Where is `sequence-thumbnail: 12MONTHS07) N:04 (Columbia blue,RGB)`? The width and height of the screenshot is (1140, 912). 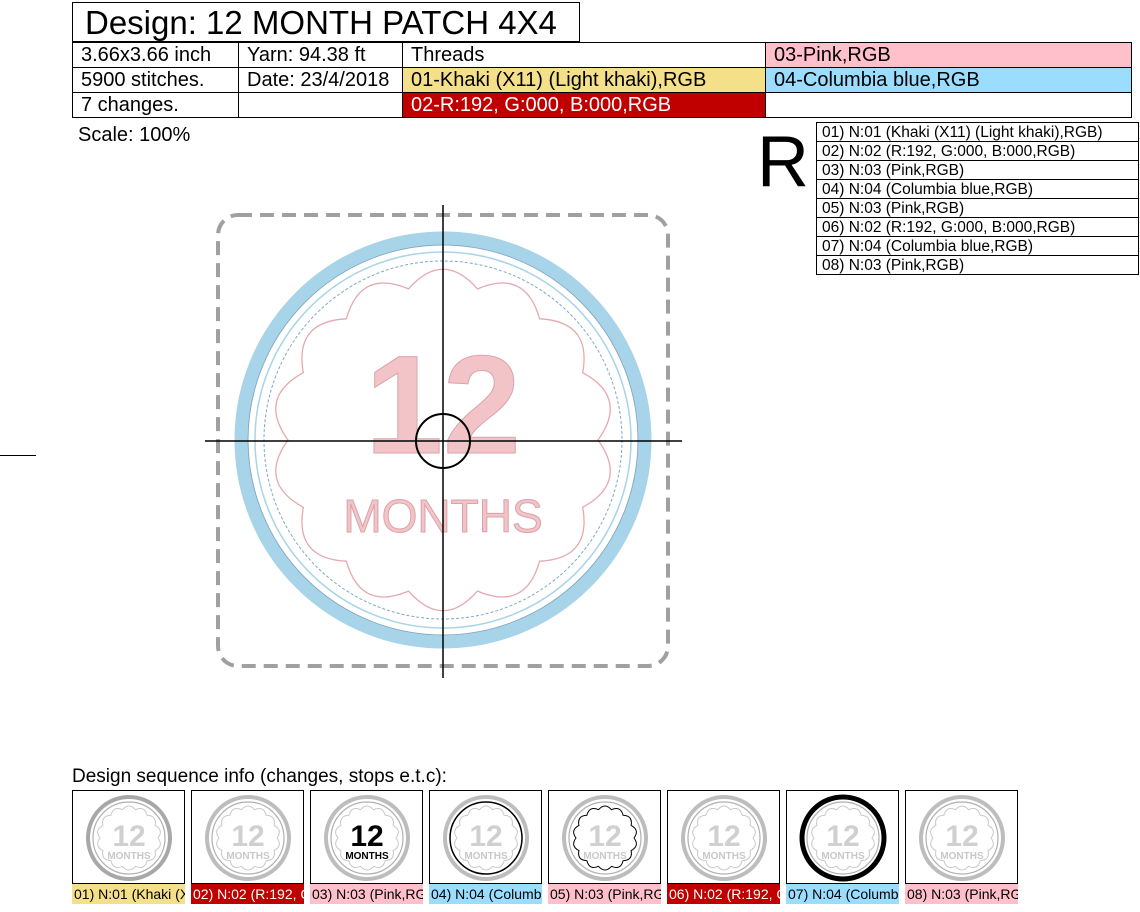
sequence-thumbnail: 12MONTHS07) N:04 (Columbia blue,RGB) is located at coordinates (842, 848).